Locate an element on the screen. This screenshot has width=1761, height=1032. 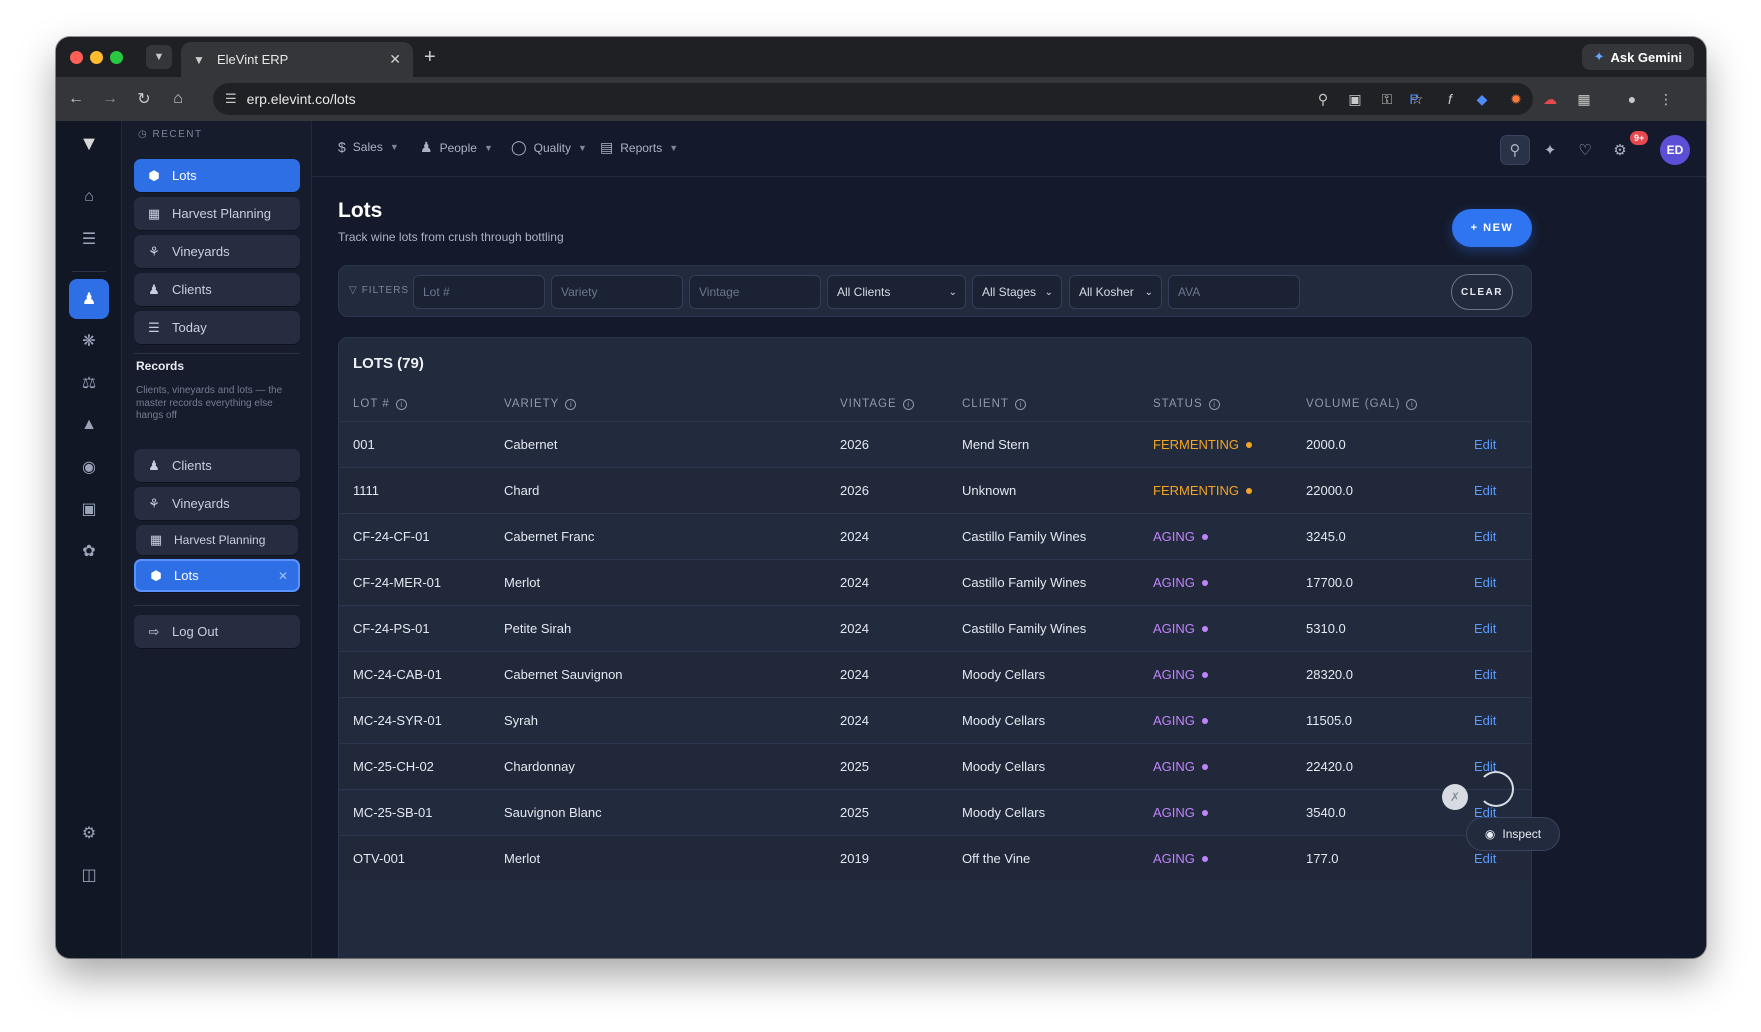
home-icon: ⌂ is located at coordinates (89, 197).